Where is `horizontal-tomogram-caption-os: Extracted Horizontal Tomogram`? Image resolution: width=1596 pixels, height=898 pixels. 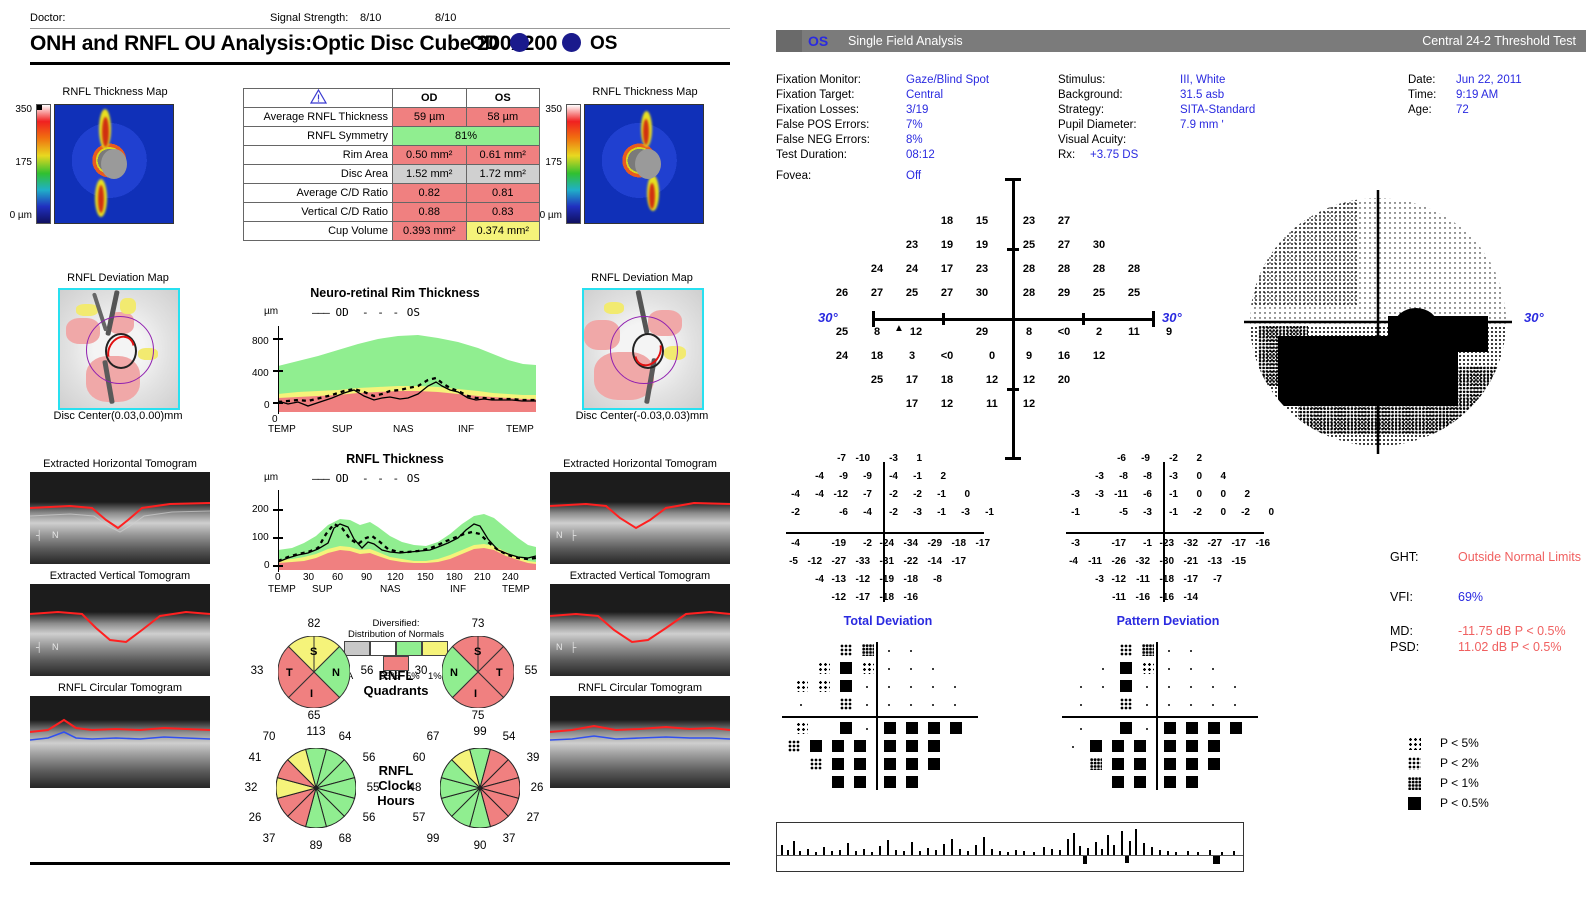
horizontal-tomogram-caption-os: Extracted Horizontal Tomogram is located at coordinates (640, 464).